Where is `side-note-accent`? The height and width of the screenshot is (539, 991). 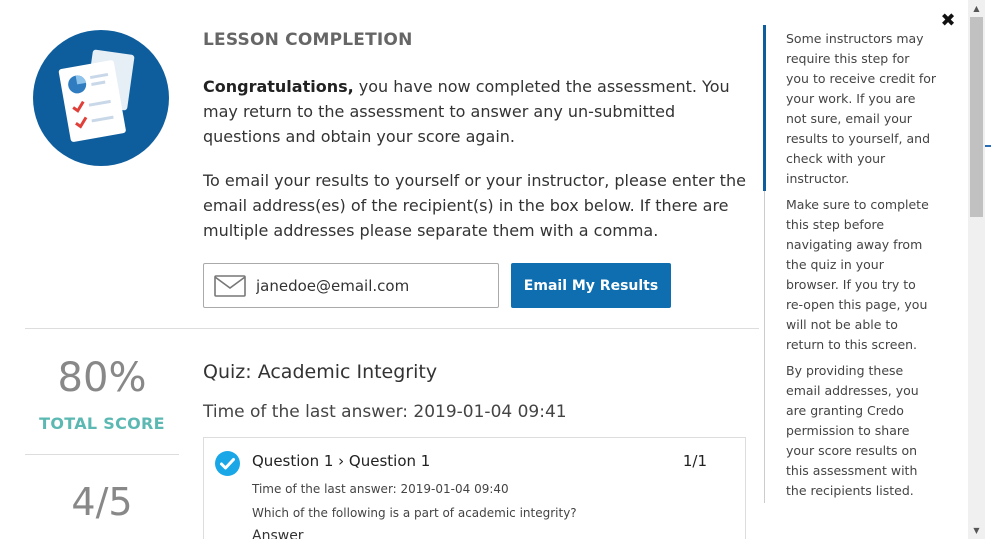
side-note-accent is located at coordinates (764, 108).